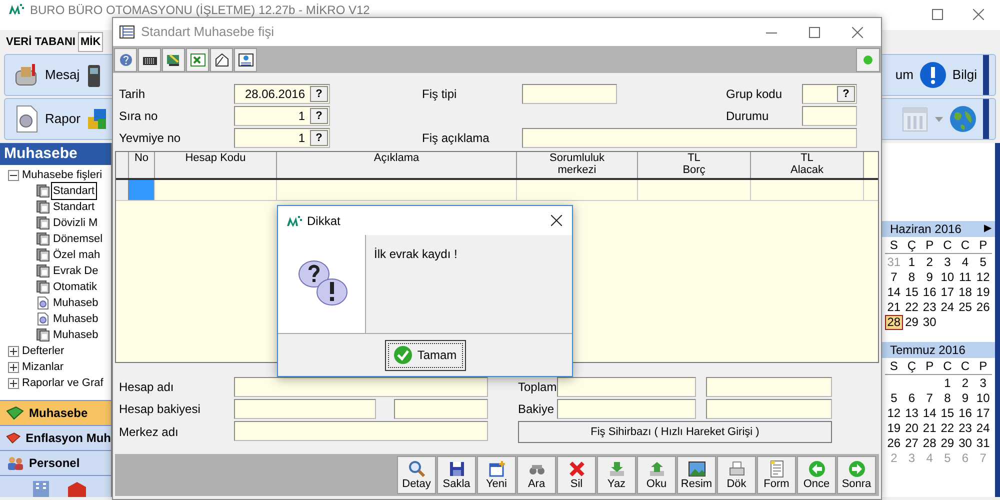  I want to click on action-button: Sil, so click(576, 475).